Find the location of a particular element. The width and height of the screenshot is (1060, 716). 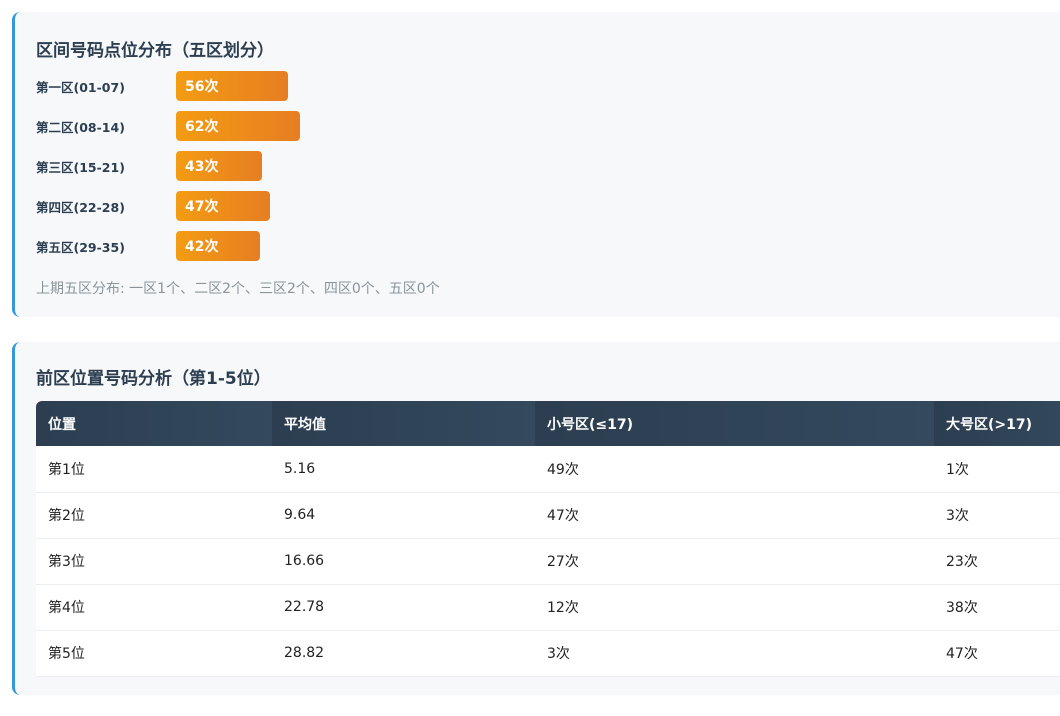

table-row: 第3位 16.66 27次 23次 is located at coordinates (548, 561).